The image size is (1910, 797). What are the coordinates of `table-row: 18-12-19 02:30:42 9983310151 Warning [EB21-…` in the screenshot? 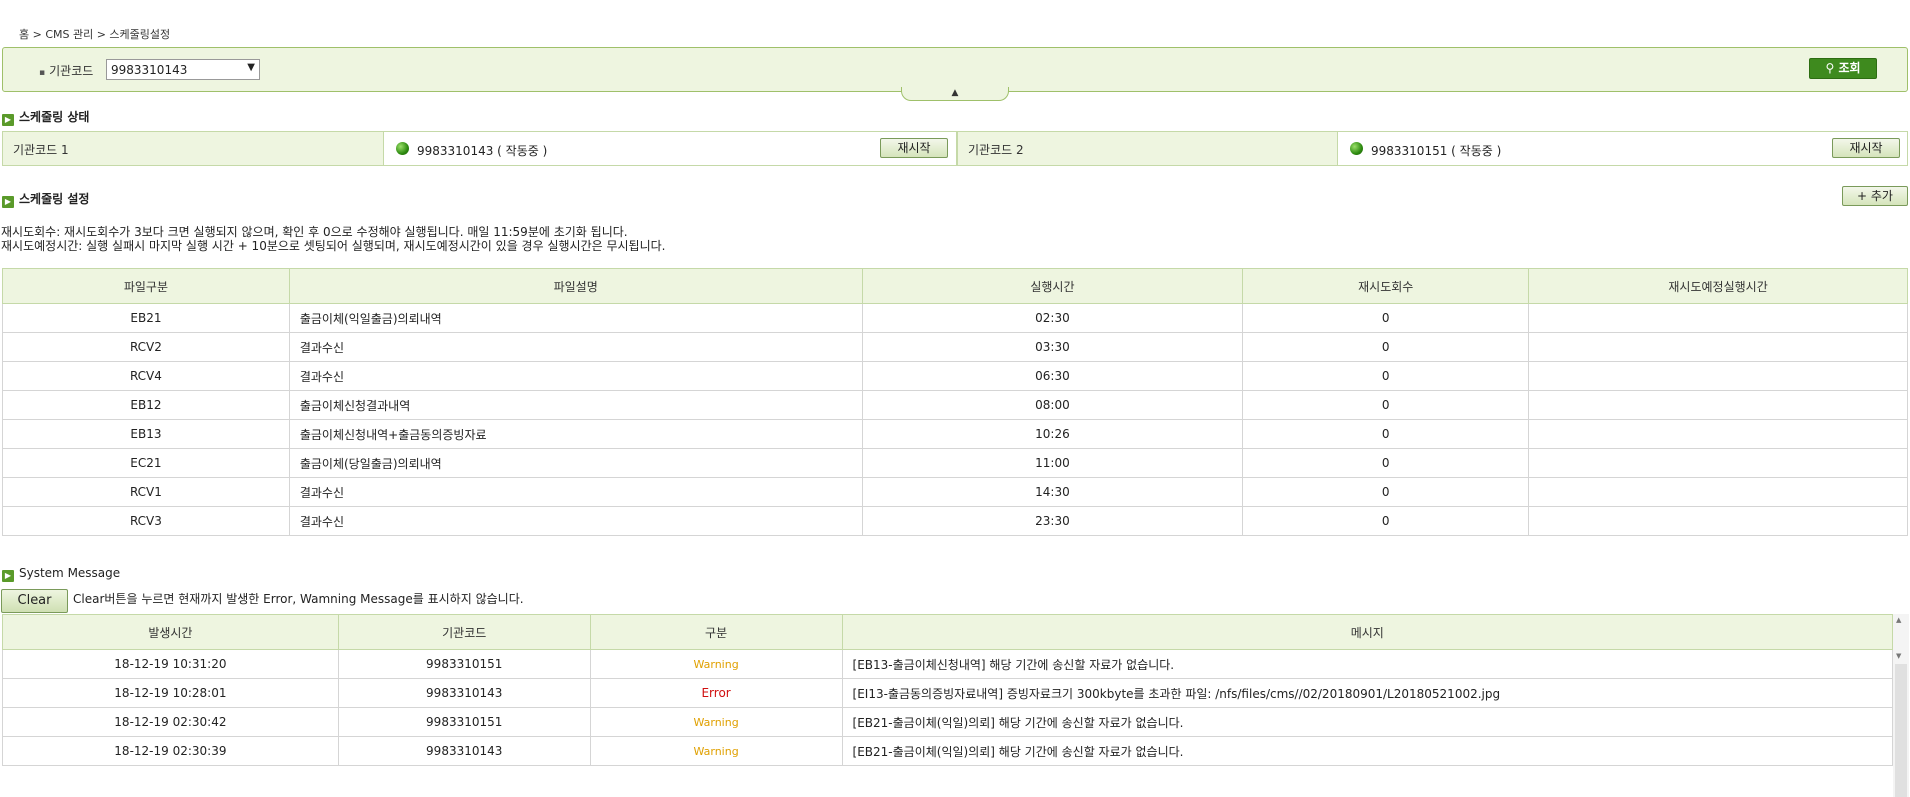 It's located at (948, 722).